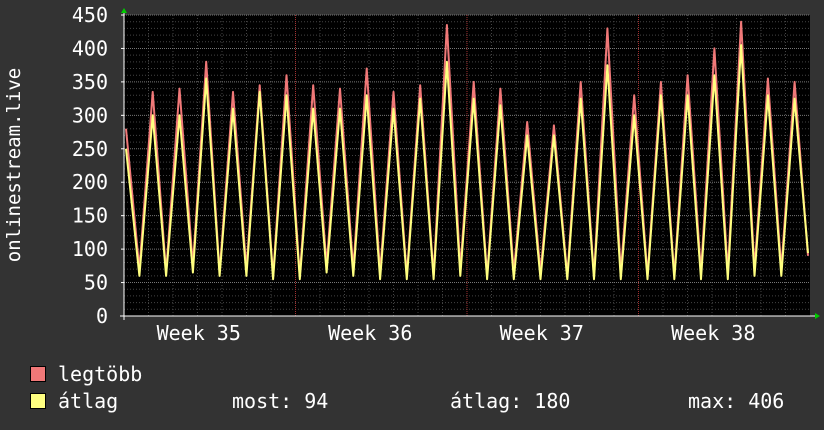  What do you see at coordinates (510, 401) in the screenshot?
I see `stat-avg: átlag: 180` at bounding box center [510, 401].